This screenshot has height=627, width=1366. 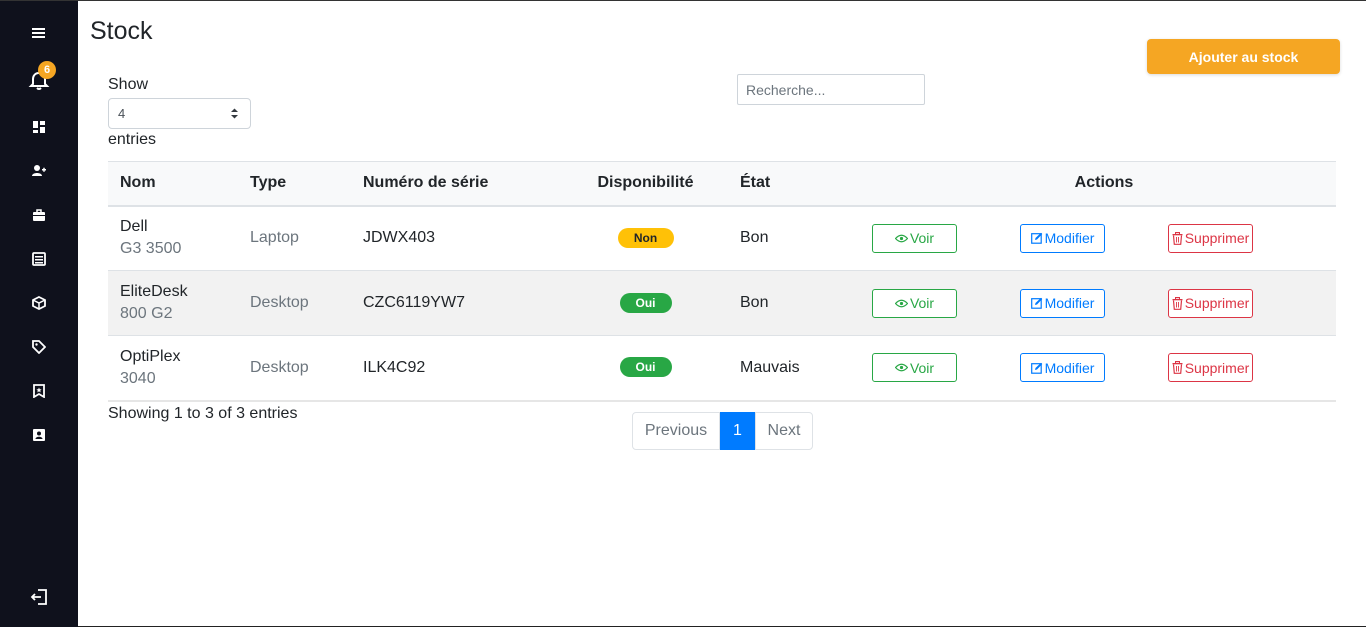 What do you see at coordinates (676, 431) in the screenshot?
I see `previous-page-button: Previous` at bounding box center [676, 431].